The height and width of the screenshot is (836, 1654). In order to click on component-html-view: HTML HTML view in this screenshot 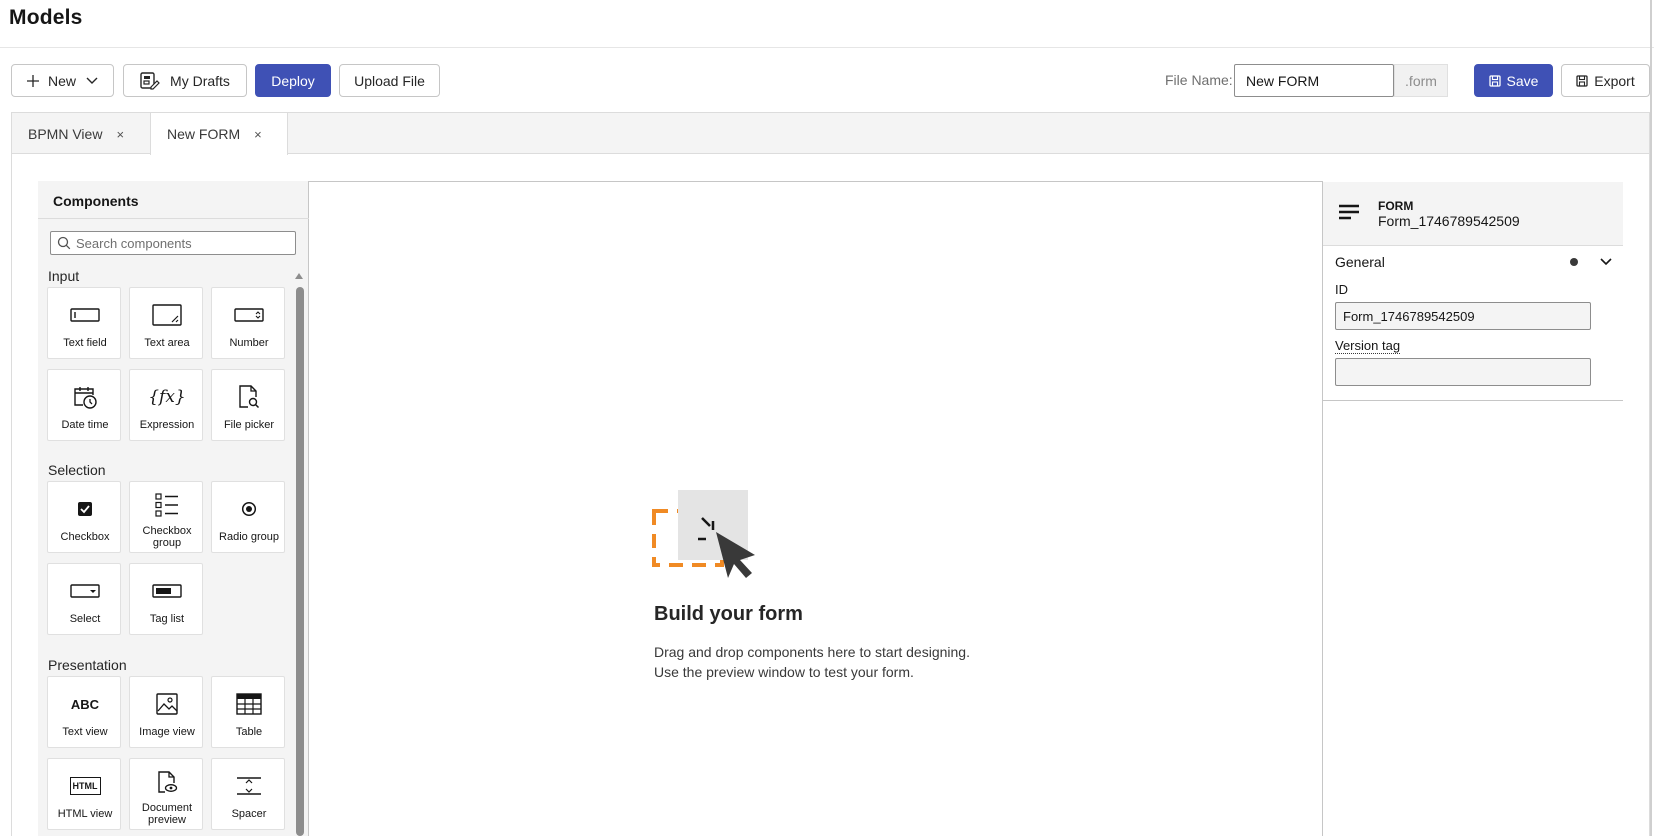, I will do `click(84, 794)`.